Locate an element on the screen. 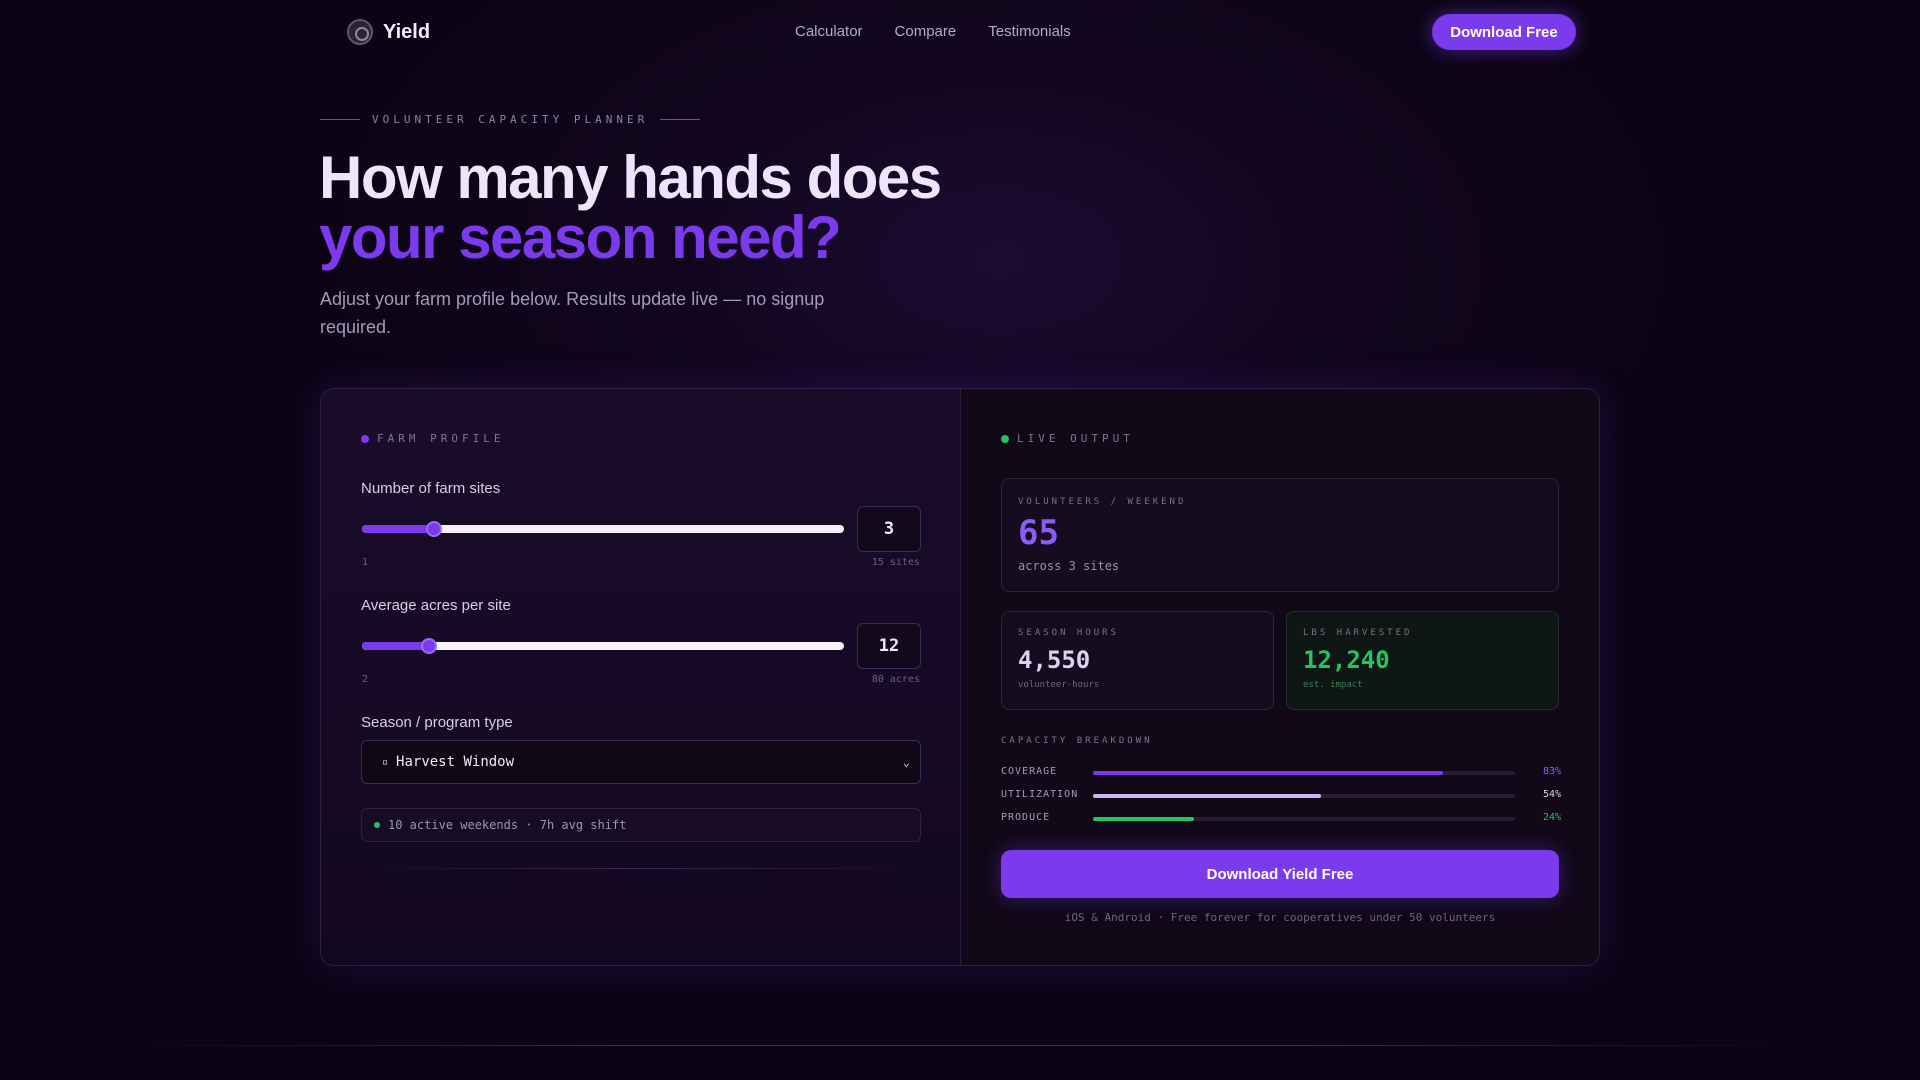  lbs-harvested-value: 12,240 is located at coordinates (1346, 660).